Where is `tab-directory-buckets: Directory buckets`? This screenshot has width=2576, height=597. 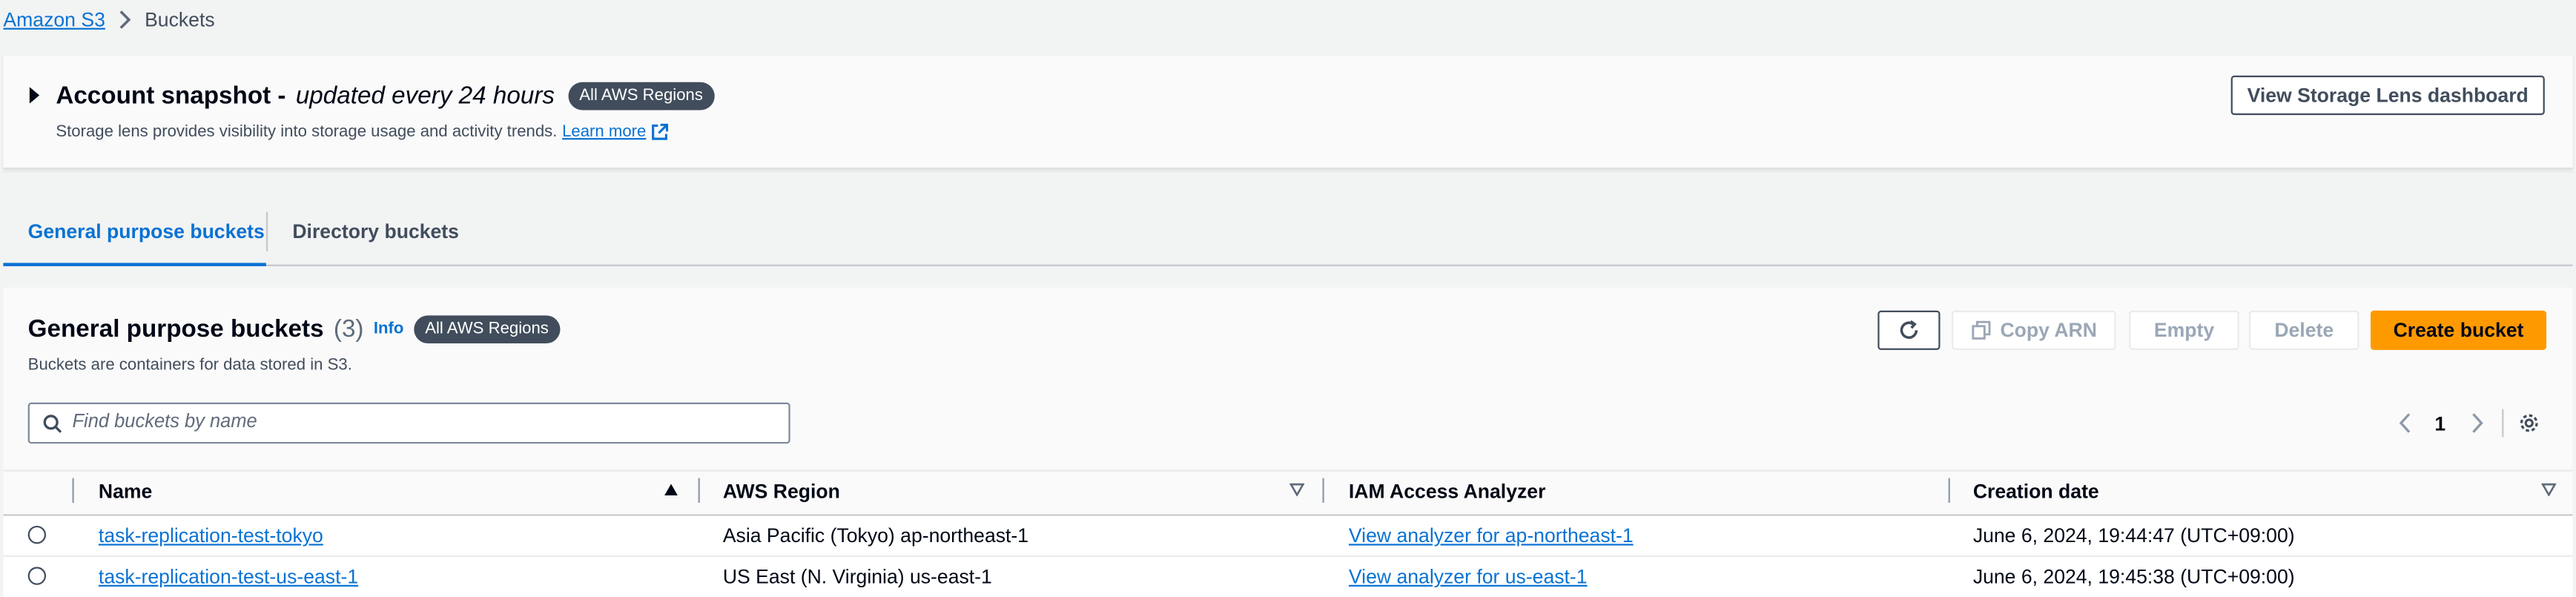
tab-directory-buckets: Directory buckets is located at coordinates (375, 231).